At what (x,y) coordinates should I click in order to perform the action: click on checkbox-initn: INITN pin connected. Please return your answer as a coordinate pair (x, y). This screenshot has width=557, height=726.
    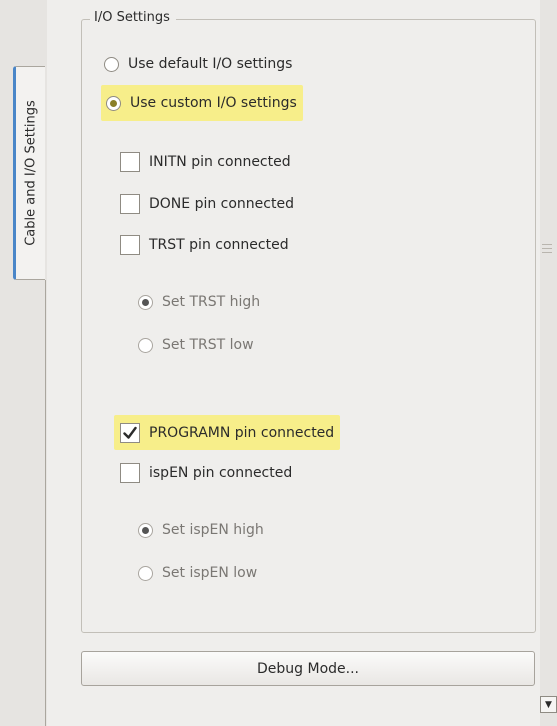
    Looking at the image, I should click on (205, 162).